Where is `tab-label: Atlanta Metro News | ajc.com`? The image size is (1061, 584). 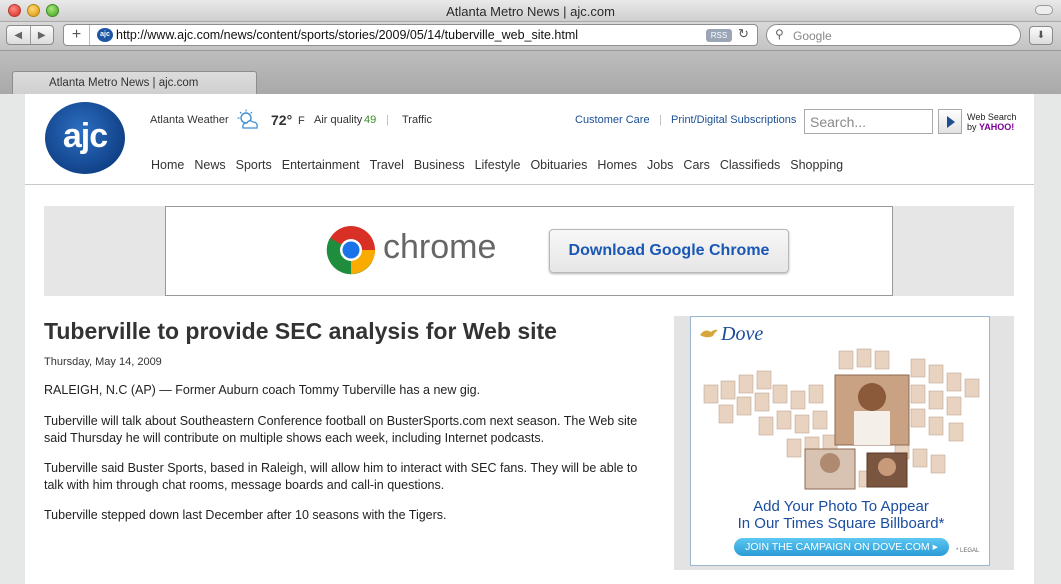
tab-label: Atlanta Metro News | ajc.com is located at coordinates (124, 83).